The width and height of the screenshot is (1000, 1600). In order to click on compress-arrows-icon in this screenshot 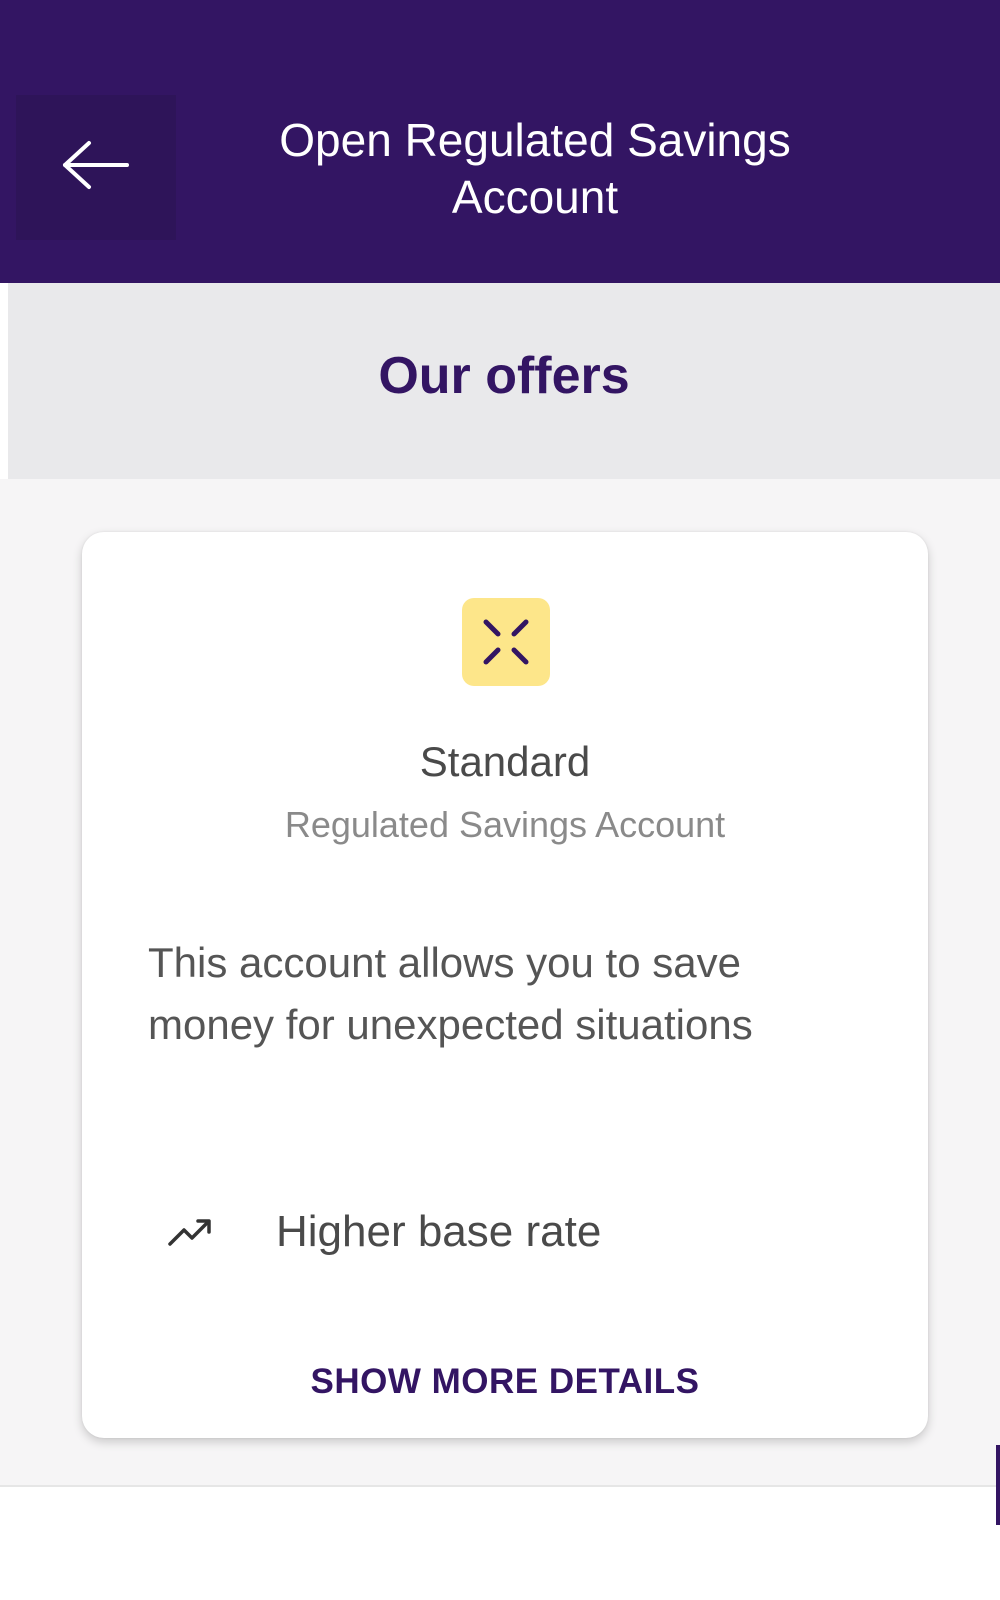, I will do `click(506, 642)`.